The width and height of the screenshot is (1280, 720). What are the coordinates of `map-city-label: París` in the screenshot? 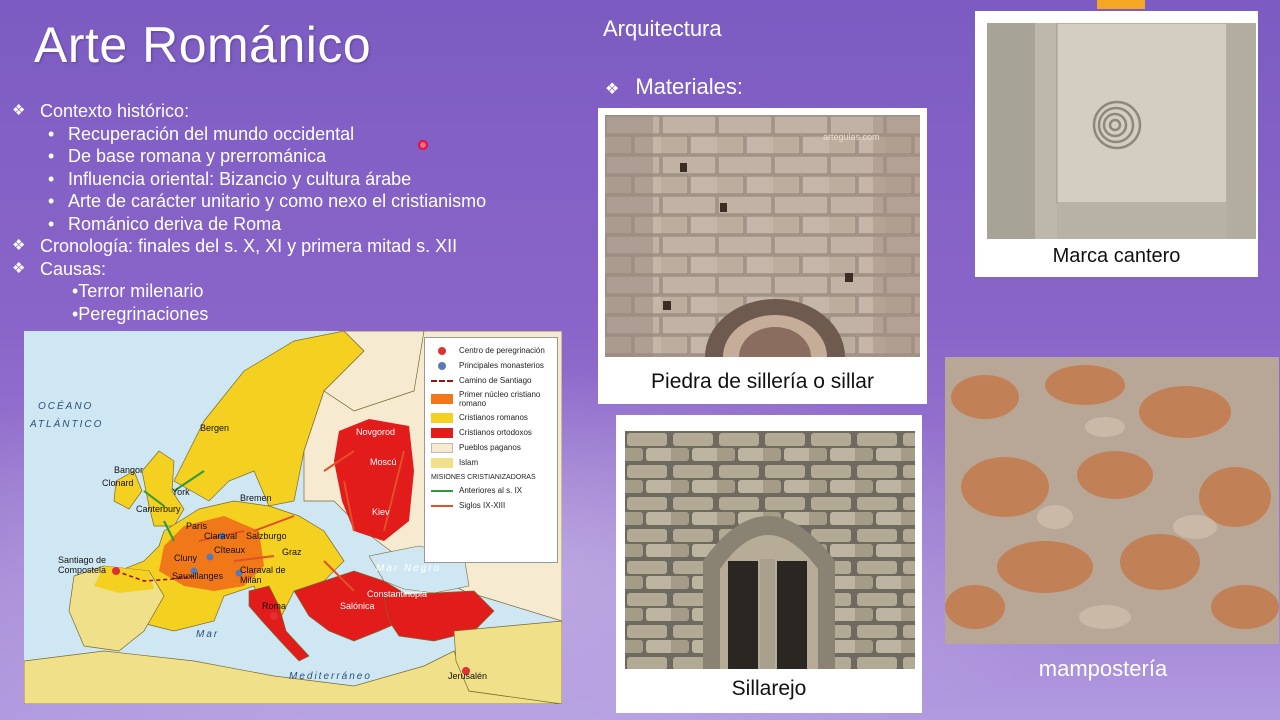 It's located at (197, 526).